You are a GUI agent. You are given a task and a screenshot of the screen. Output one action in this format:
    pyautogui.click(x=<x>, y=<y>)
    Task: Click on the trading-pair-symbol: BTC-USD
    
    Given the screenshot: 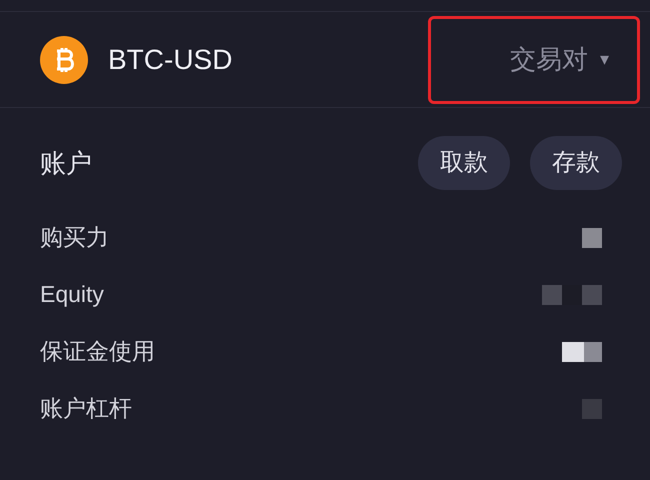 What is the action you would take?
    pyautogui.click(x=170, y=59)
    